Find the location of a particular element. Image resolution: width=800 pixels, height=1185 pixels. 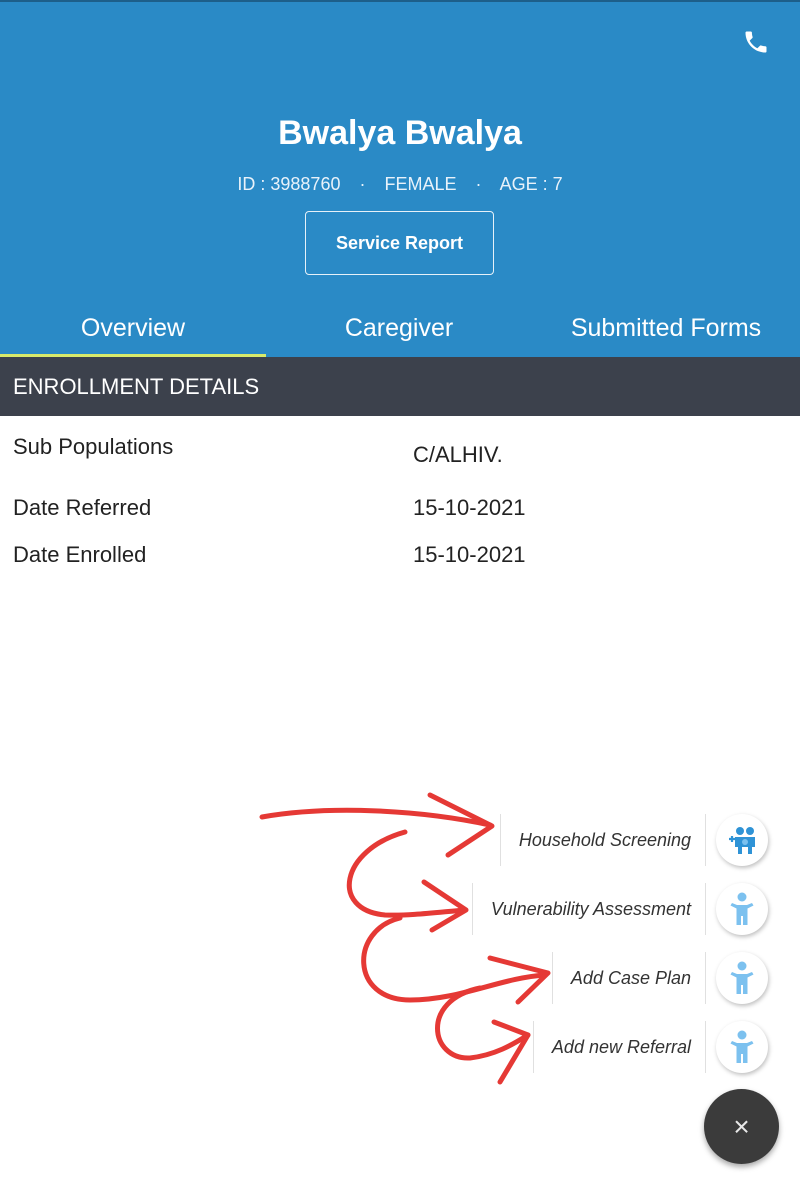

call-button is located at coordinates (756, 42).